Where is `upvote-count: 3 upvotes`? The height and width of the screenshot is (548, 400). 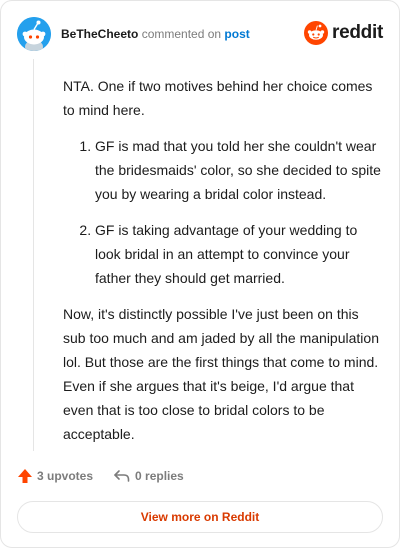 upvote-count: 3 upvotes is located at coordinates (65, 476).